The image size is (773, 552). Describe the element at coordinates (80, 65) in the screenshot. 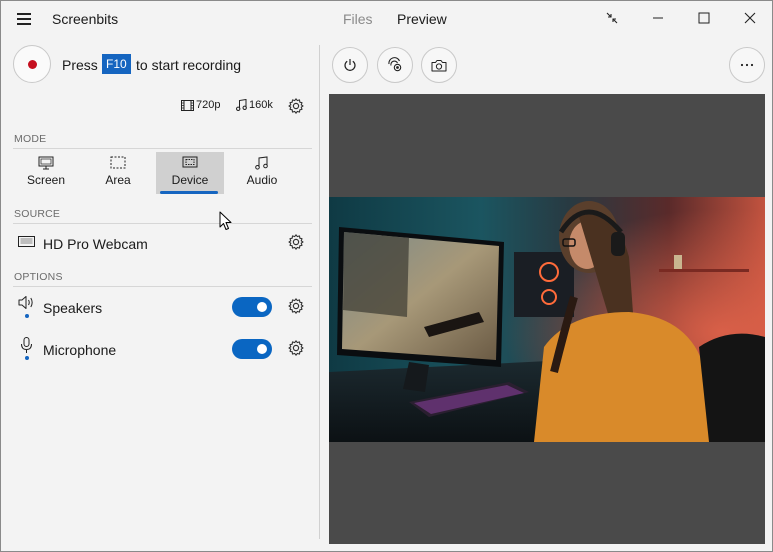

I see `press-label: Press` at that location.